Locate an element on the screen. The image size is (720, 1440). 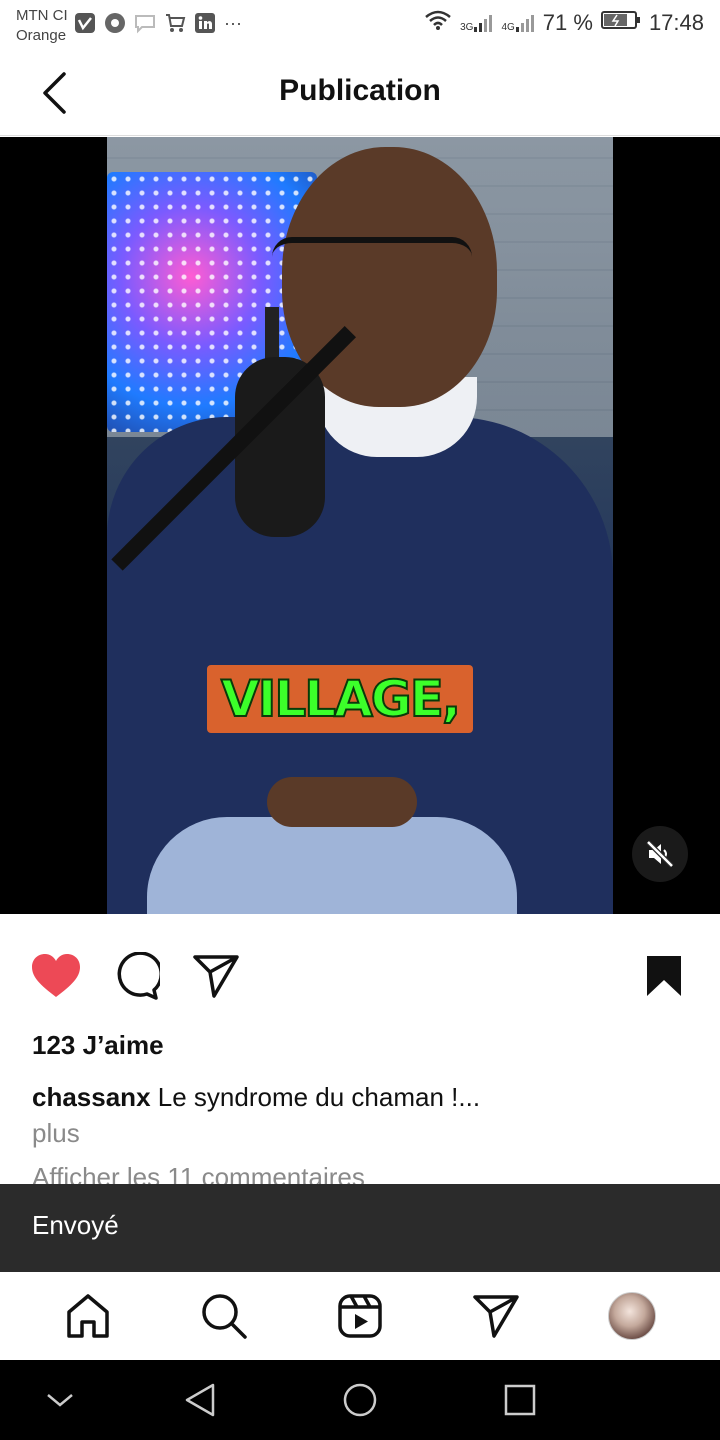
share-button is located at coordinates (216, 976).